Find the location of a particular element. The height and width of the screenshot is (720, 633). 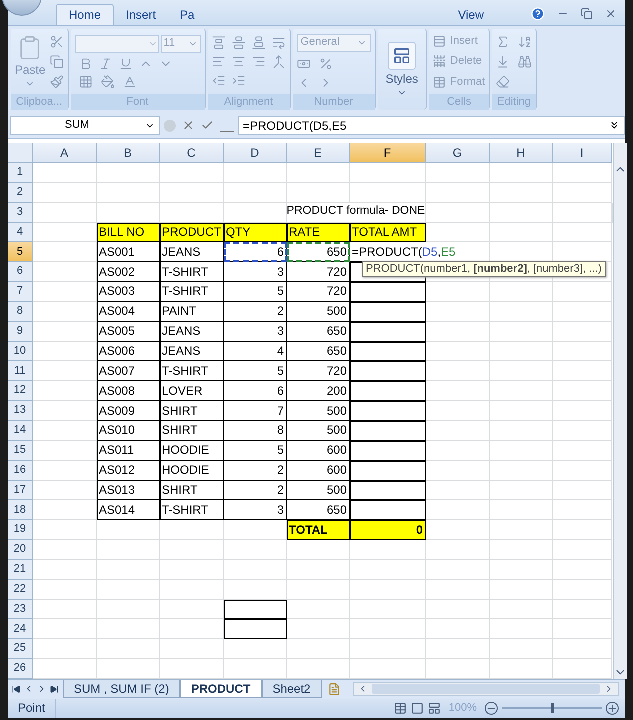

merge-icon is located at coordinates (279, 61).